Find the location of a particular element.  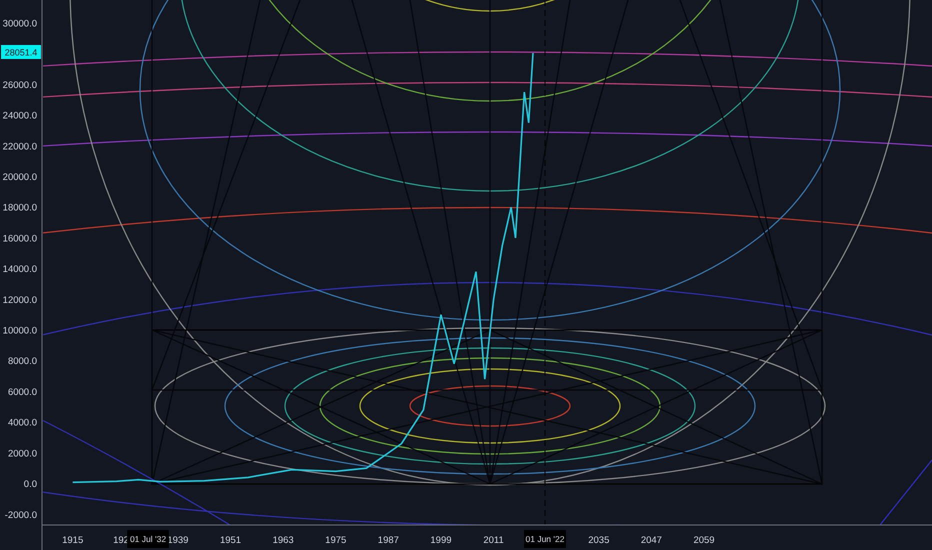

price-tick-label: 26000.0 is located at coordinates (19, 85).